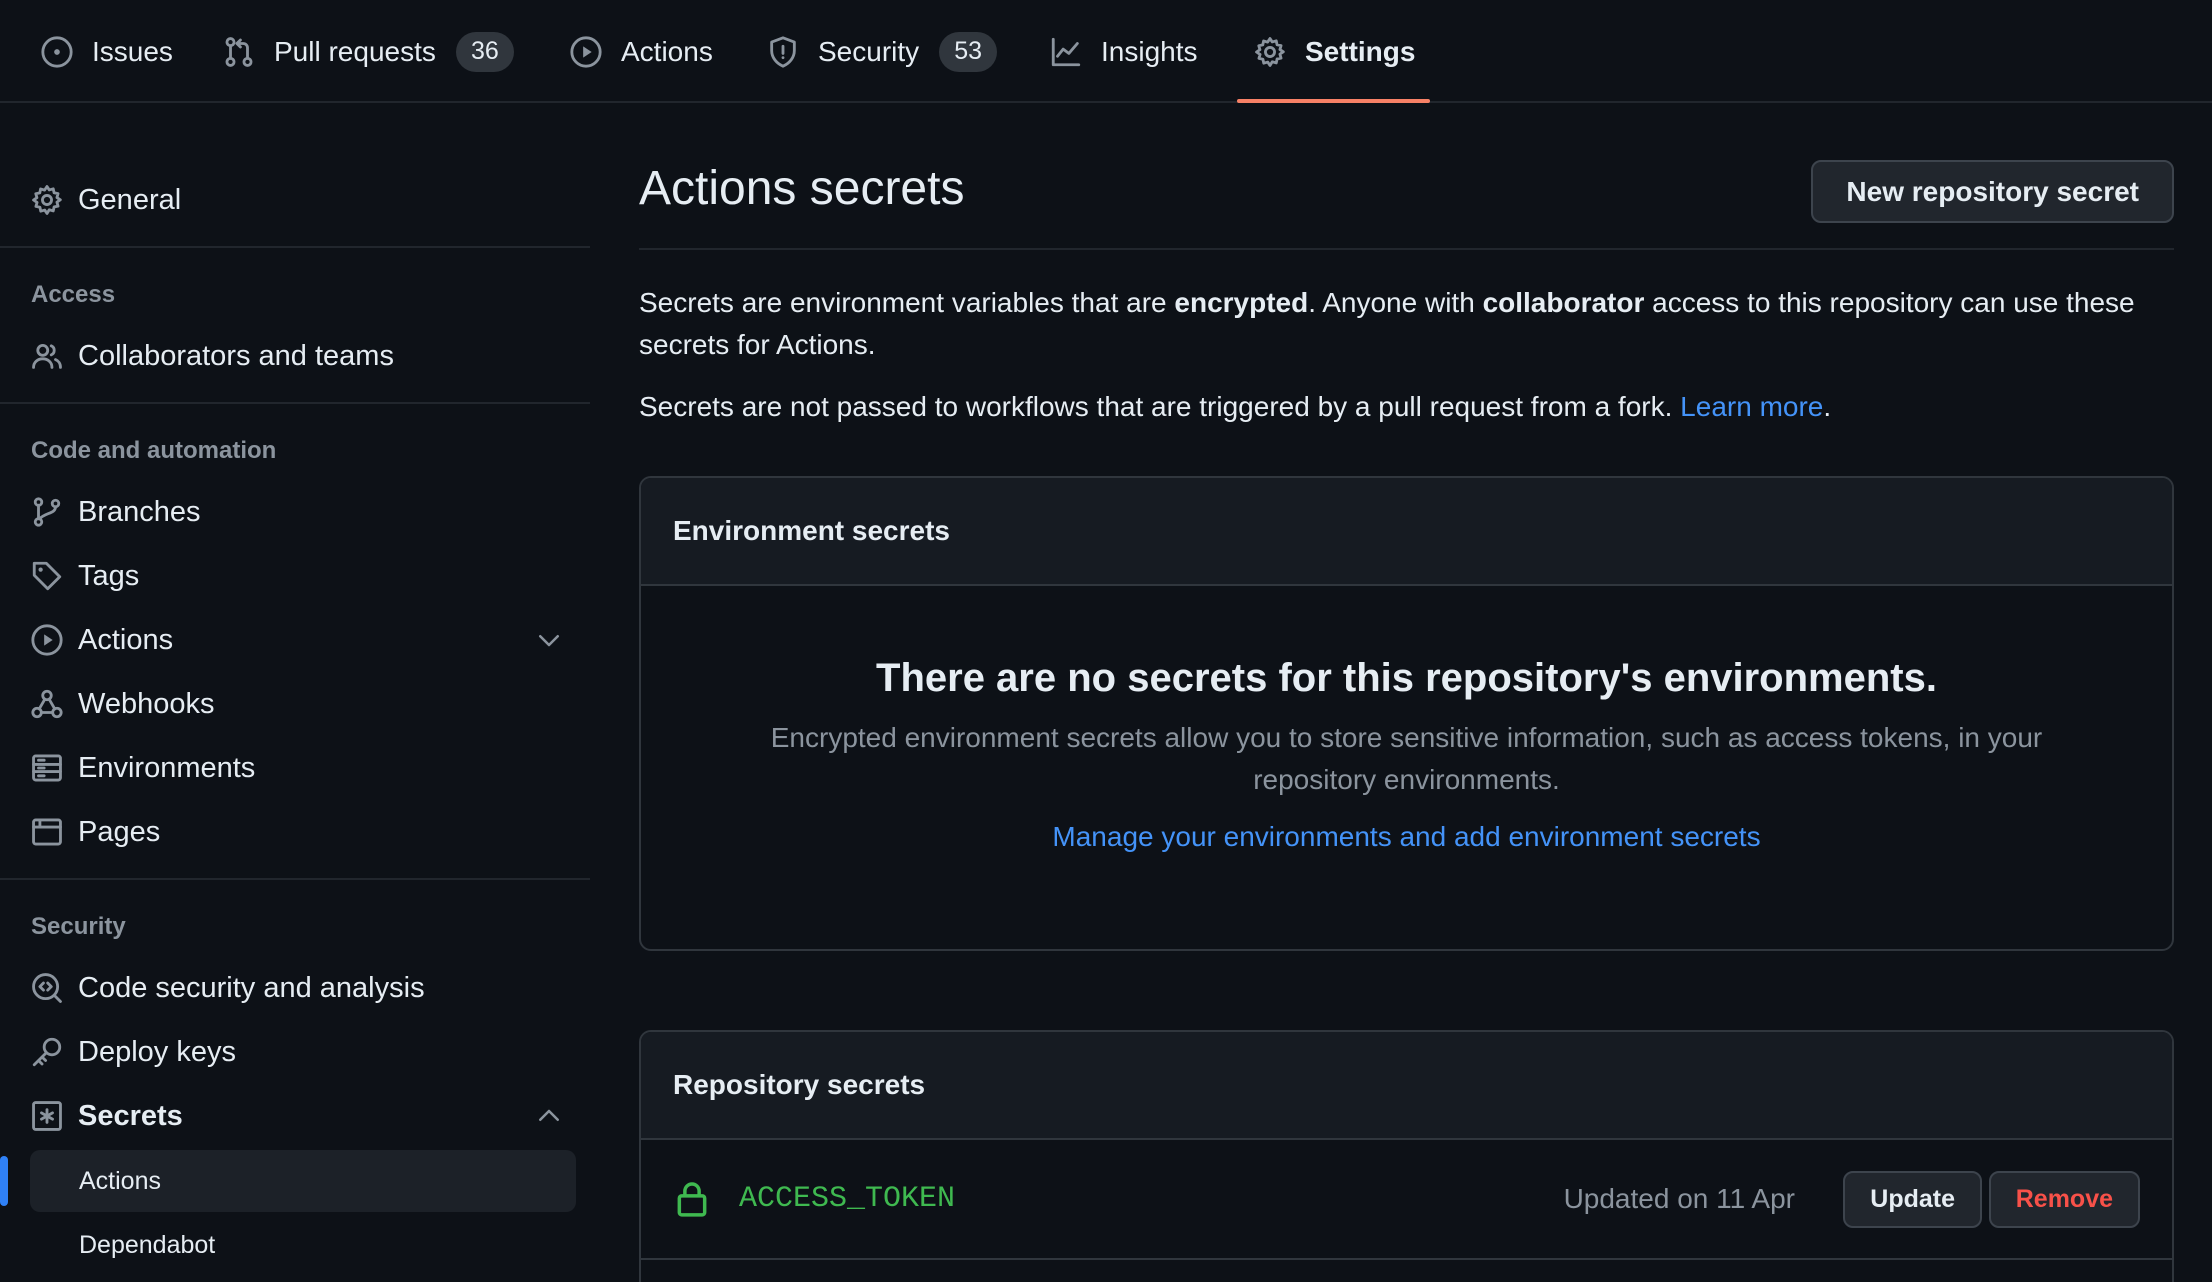 This screenshot has height=1282, width=2212. I want to click on key-asterisk-icon, so click(47, 1116).